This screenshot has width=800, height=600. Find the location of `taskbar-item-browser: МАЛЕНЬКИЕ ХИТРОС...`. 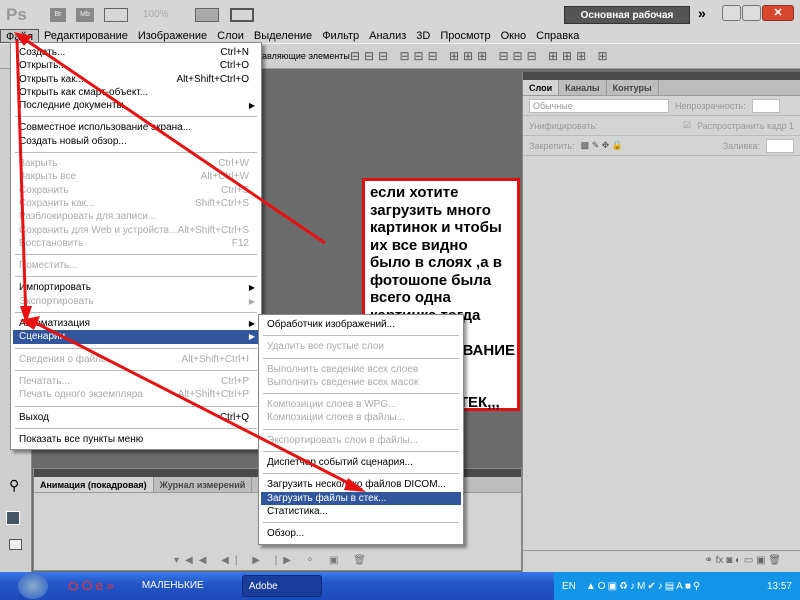

taskbar-item-browser: МАЛЕНЬКИЕ ХИТРОС... is located at coordinates (186, 586).